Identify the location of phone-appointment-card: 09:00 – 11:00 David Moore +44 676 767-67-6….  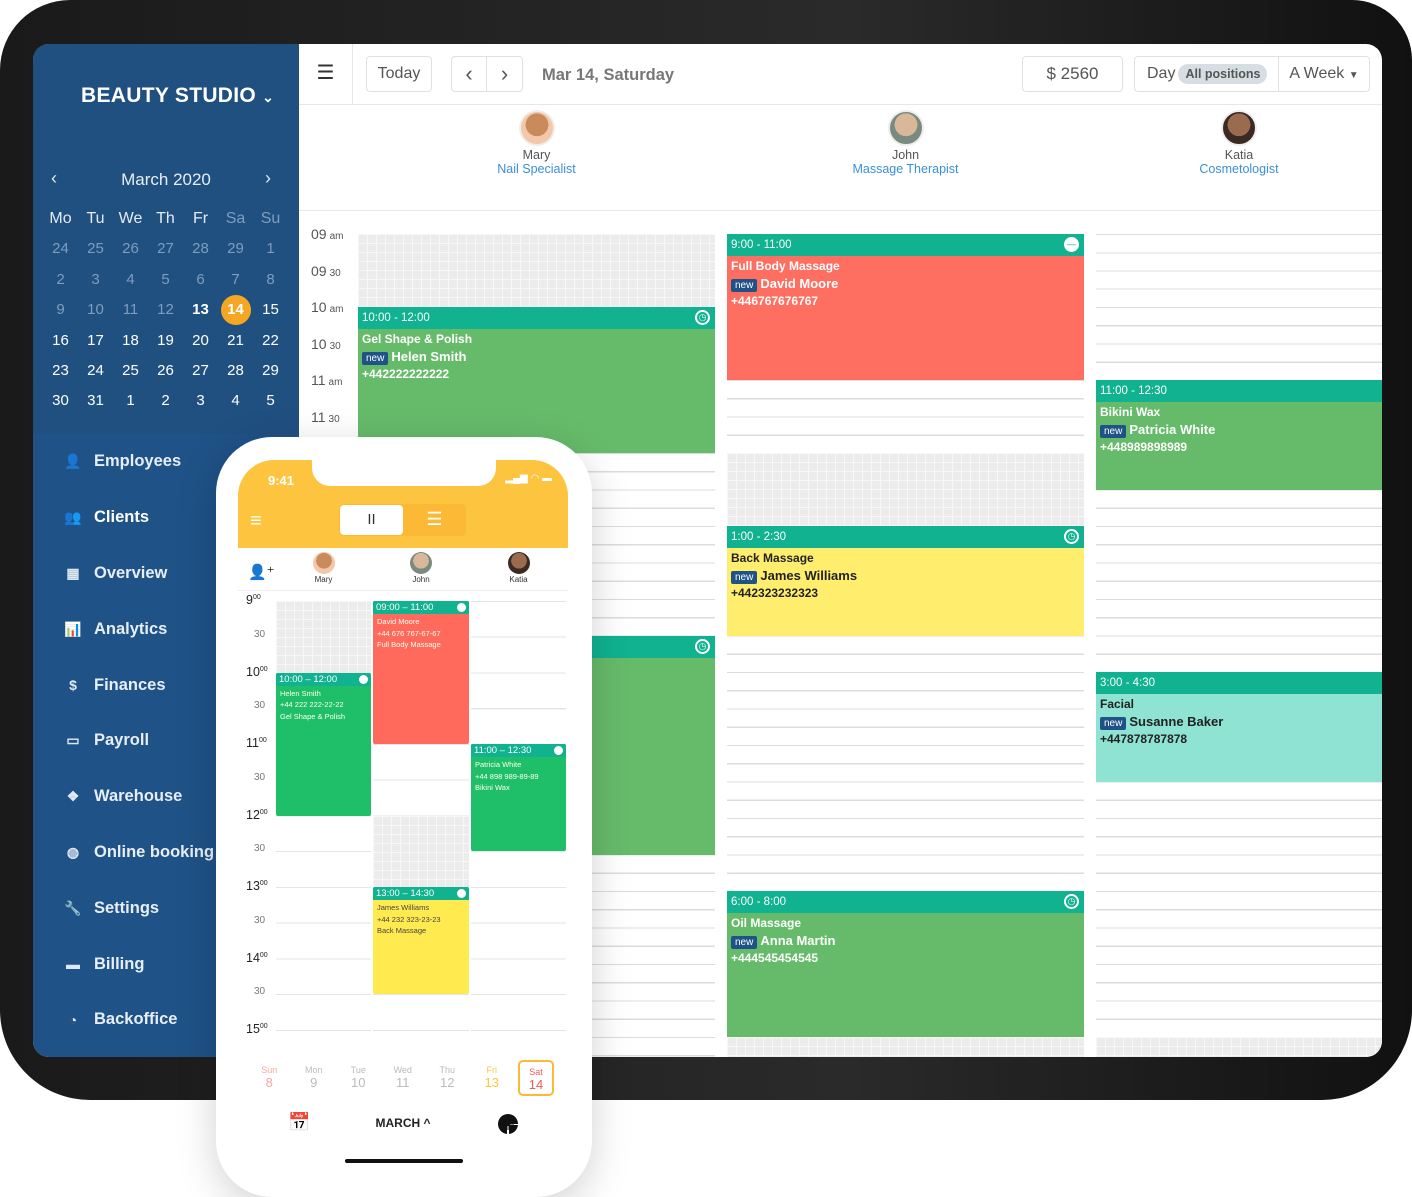
(421, 672).